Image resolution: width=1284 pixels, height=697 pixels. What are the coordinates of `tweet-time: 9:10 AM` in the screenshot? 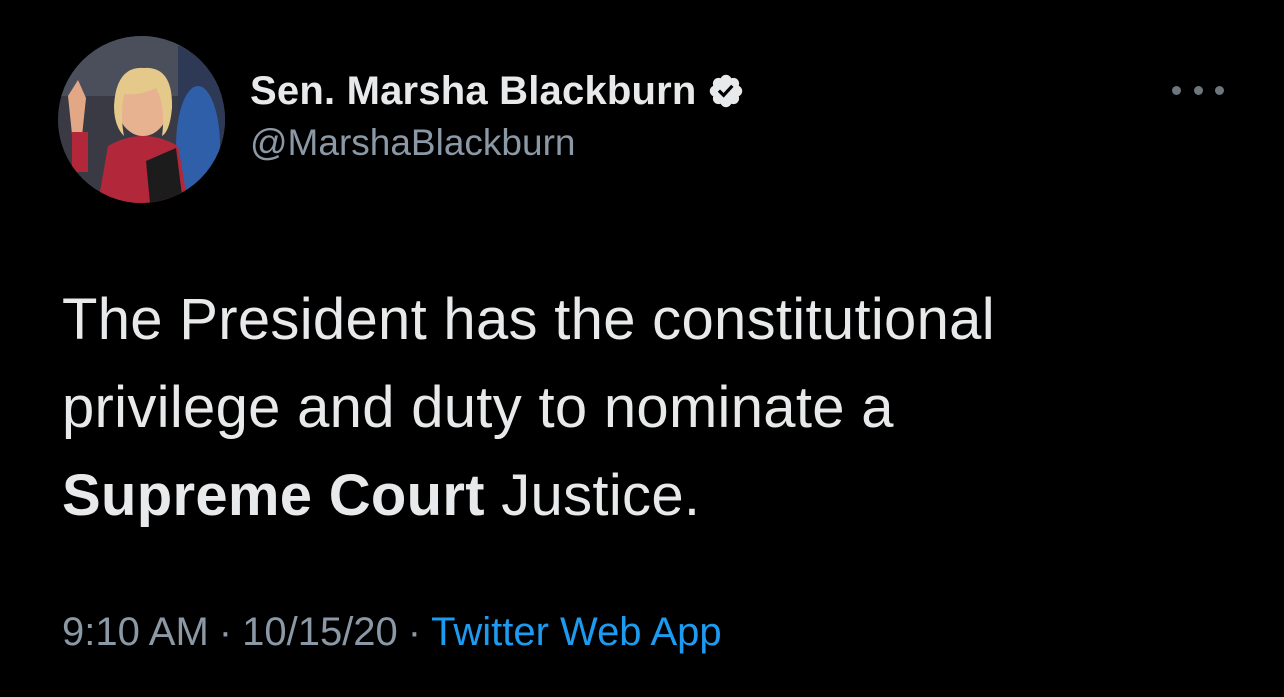 It's located at (135, 632).